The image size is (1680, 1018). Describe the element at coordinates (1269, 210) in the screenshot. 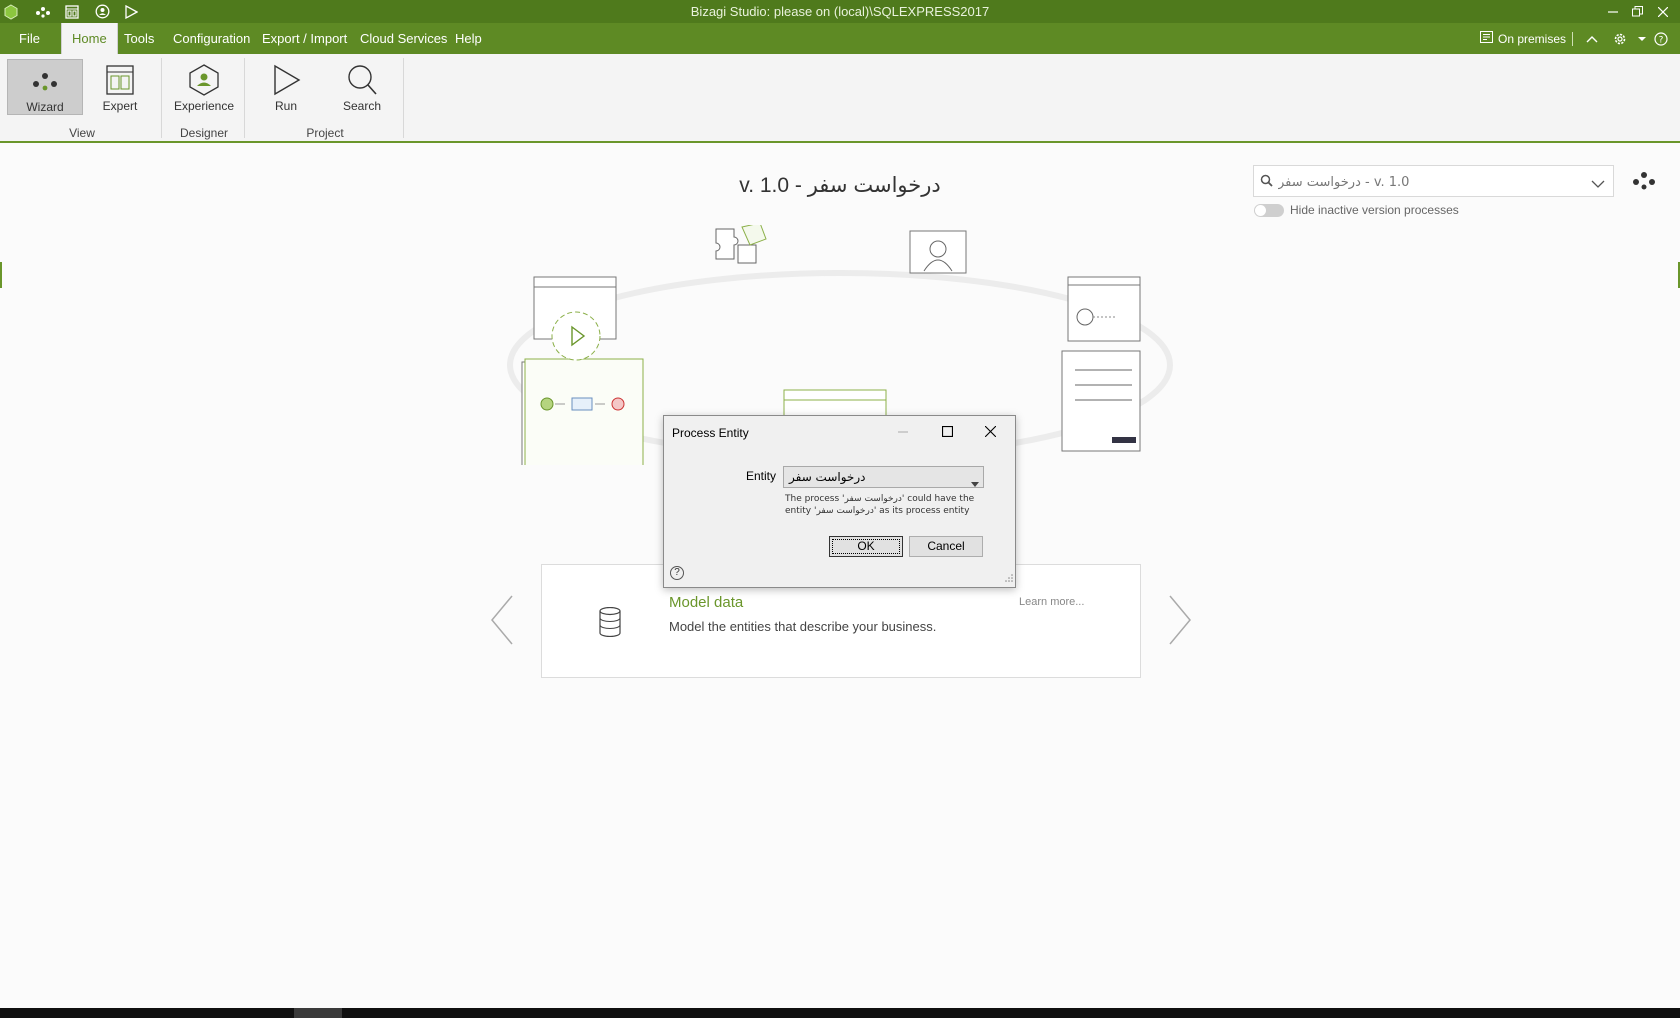

I see `hide-inactive-toggle` at that location.